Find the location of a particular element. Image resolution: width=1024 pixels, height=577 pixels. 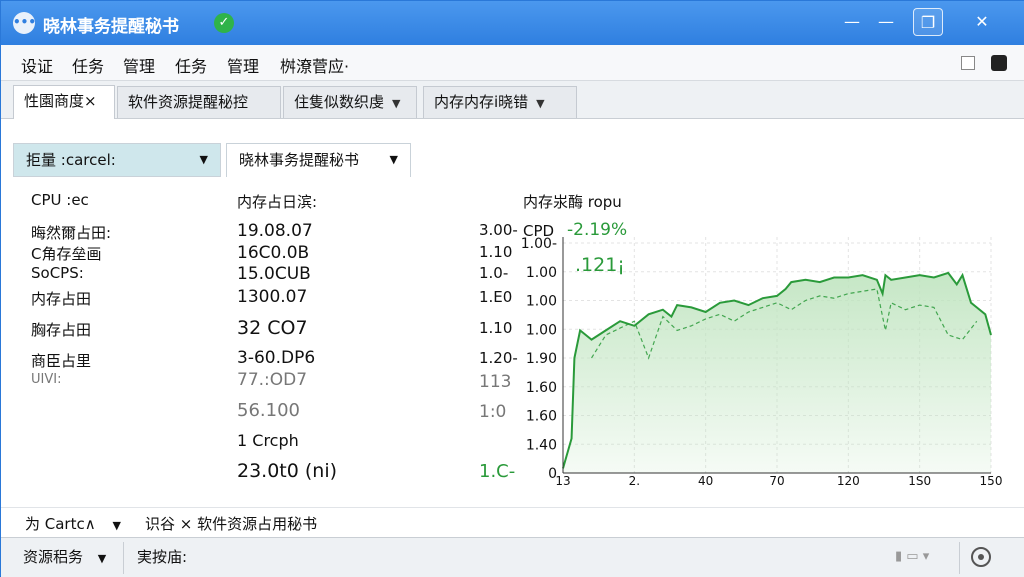

status-controls: ▮ ▭ ▾ is located at coordinates (912, 556).